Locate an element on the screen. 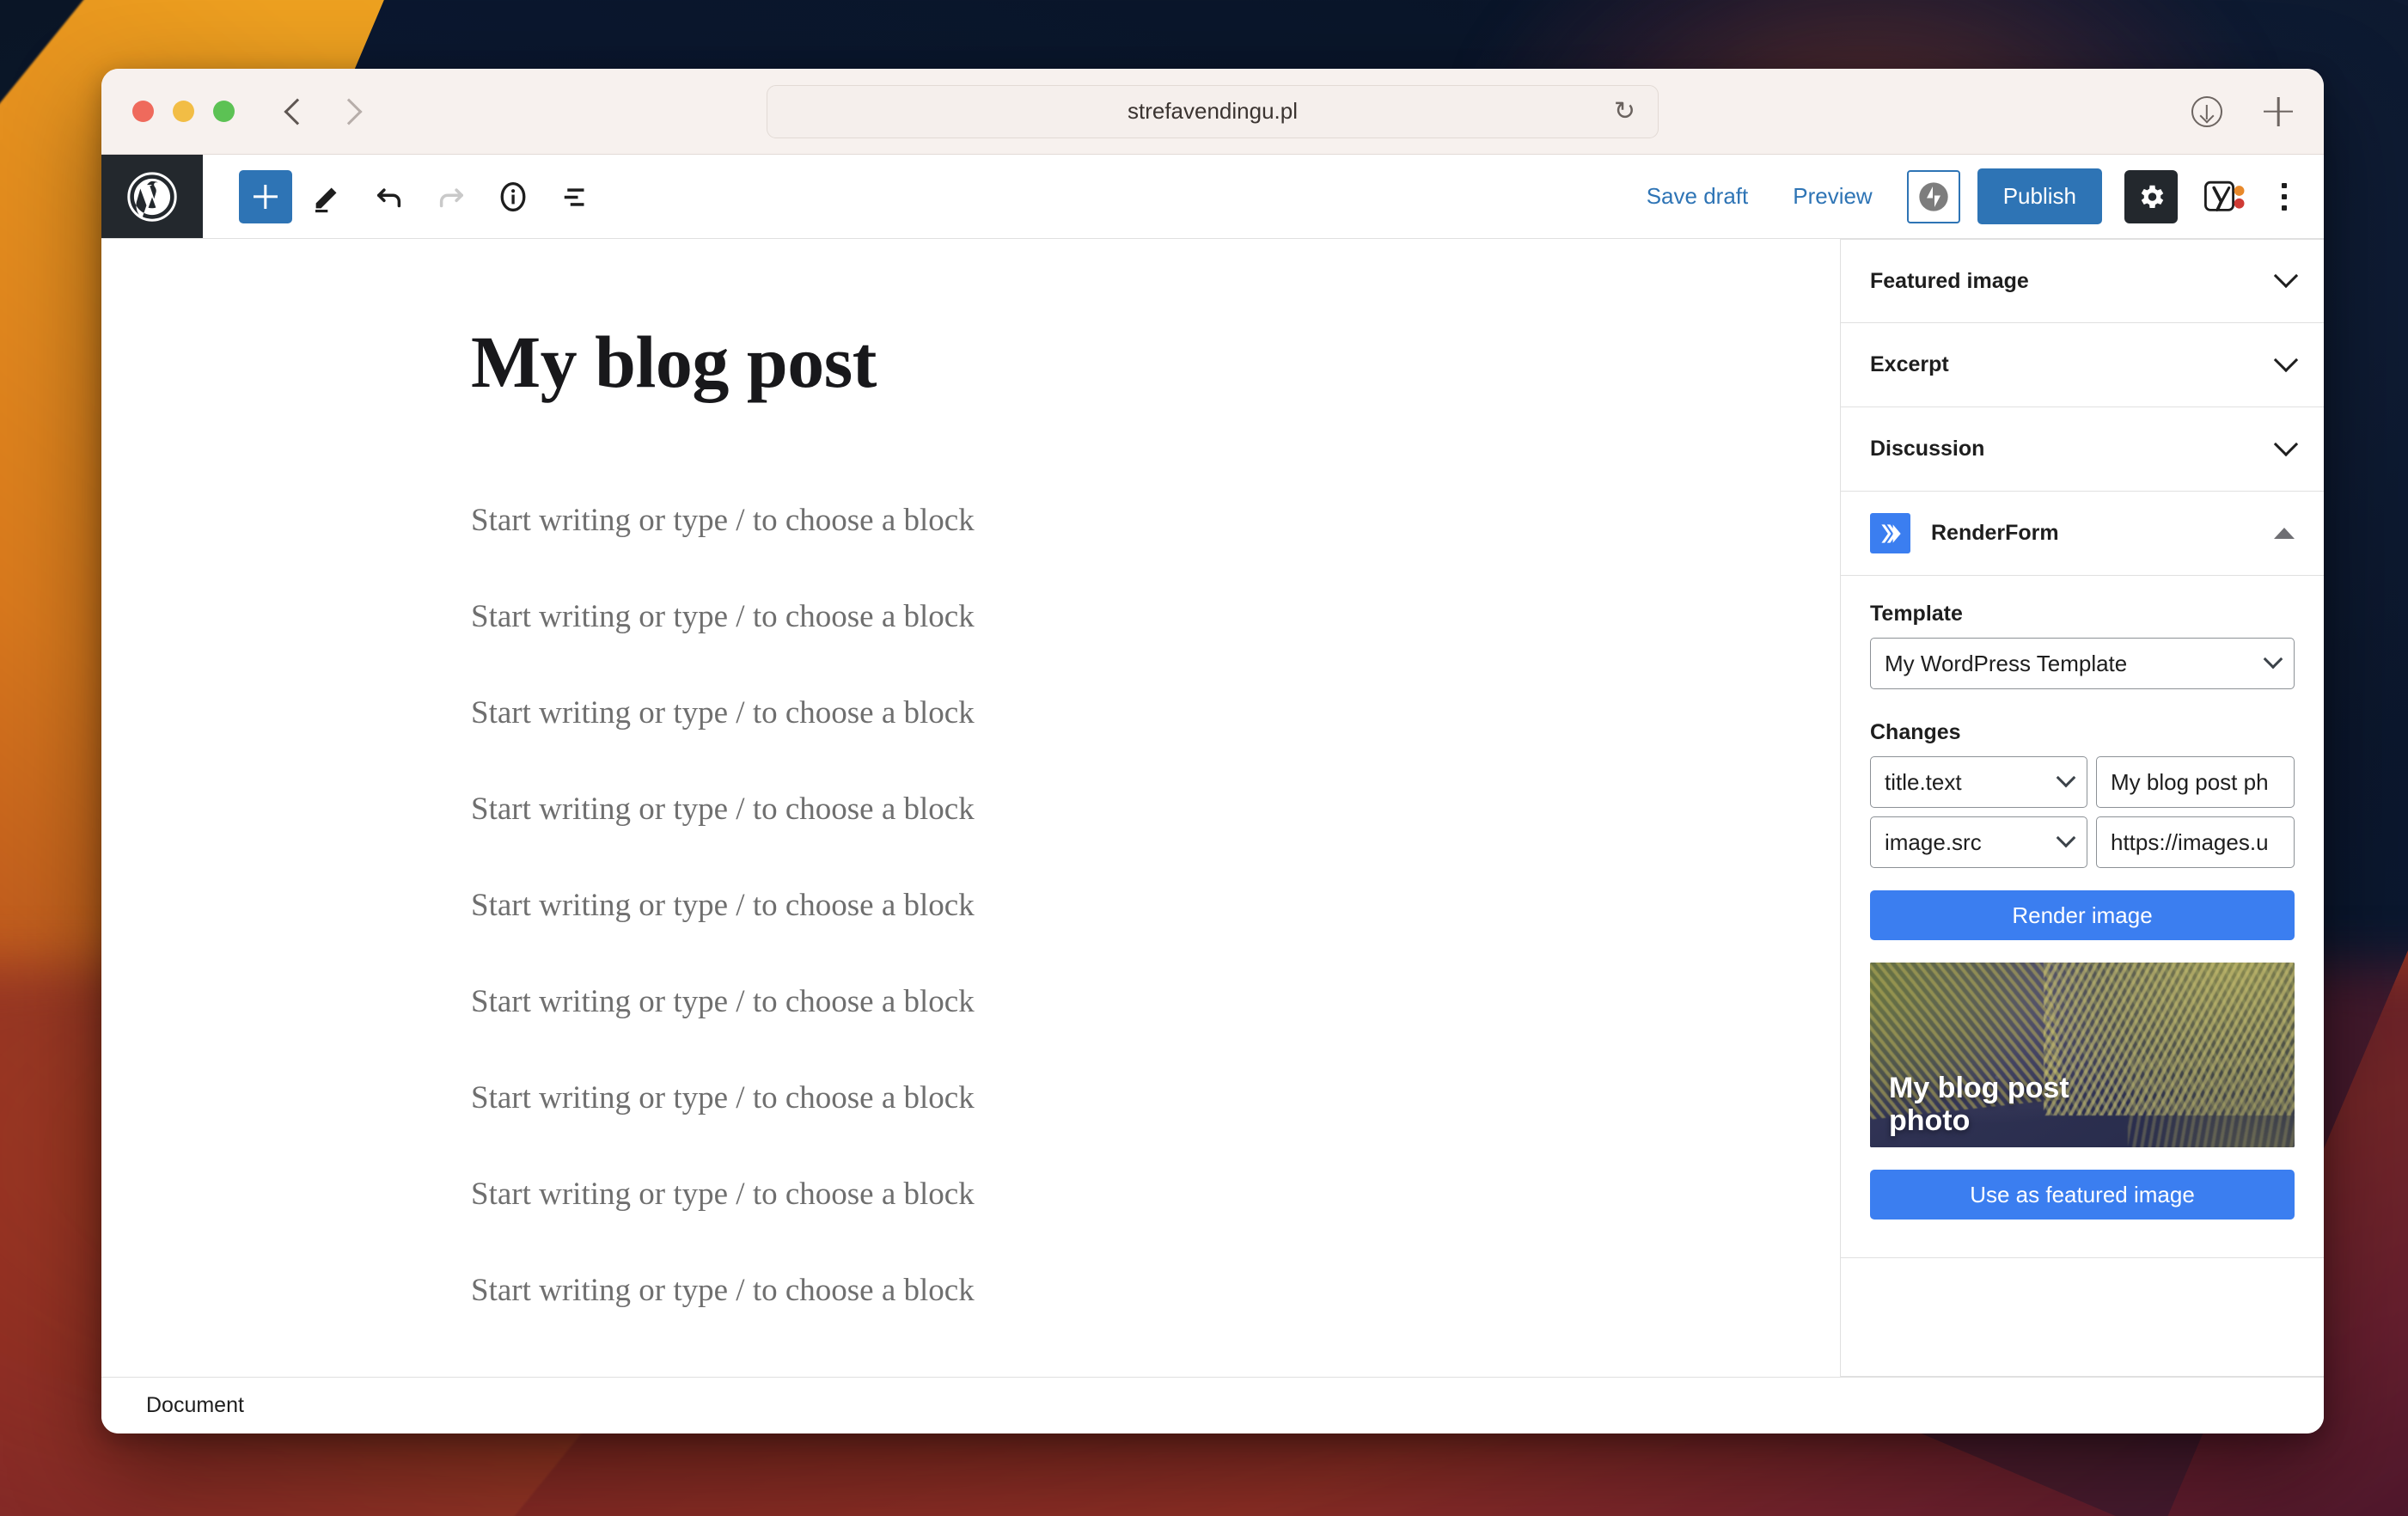  panel-title: RenderForm is located at coordinates (1995, 533).